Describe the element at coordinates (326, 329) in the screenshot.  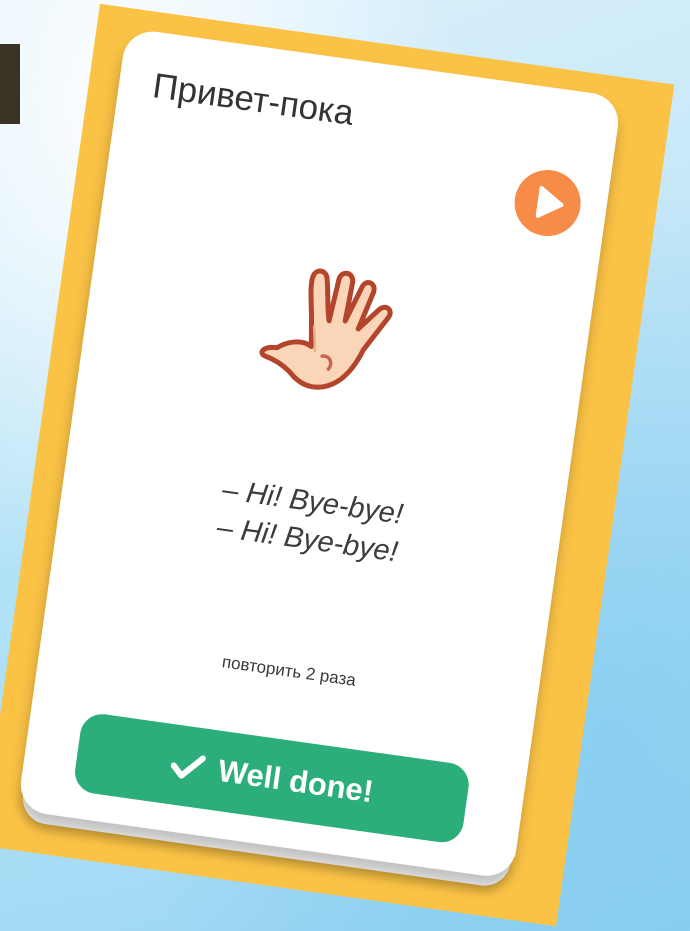
I see `hand-icon` at that location.